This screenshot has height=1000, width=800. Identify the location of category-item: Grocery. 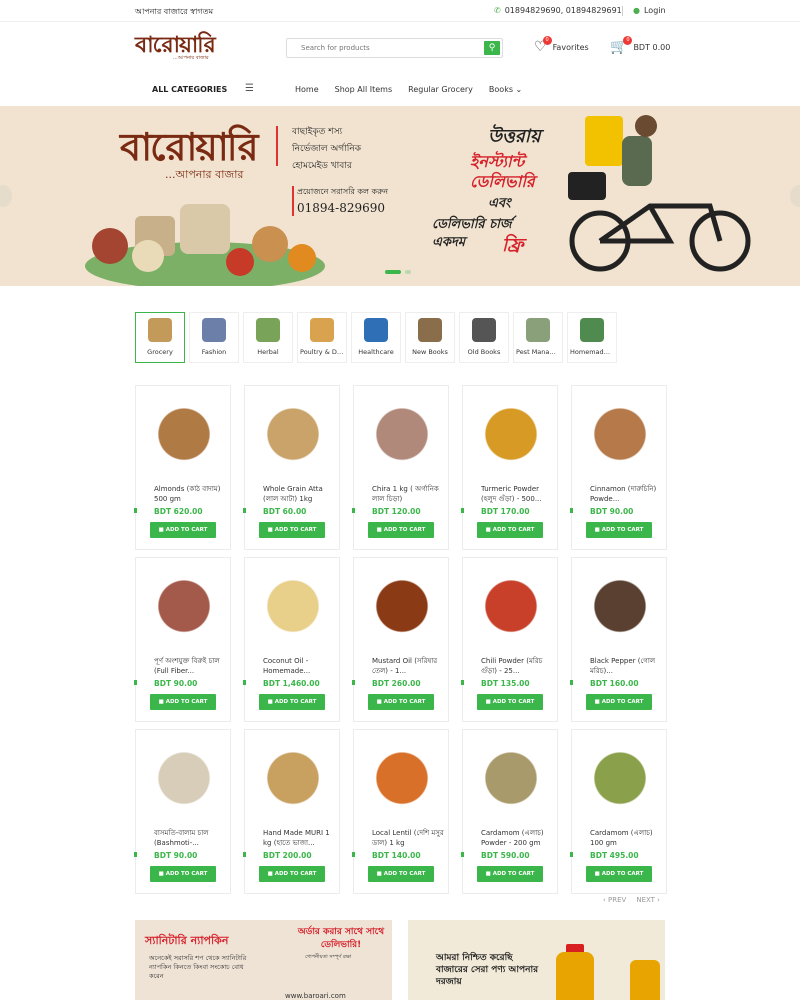
(160, 337).